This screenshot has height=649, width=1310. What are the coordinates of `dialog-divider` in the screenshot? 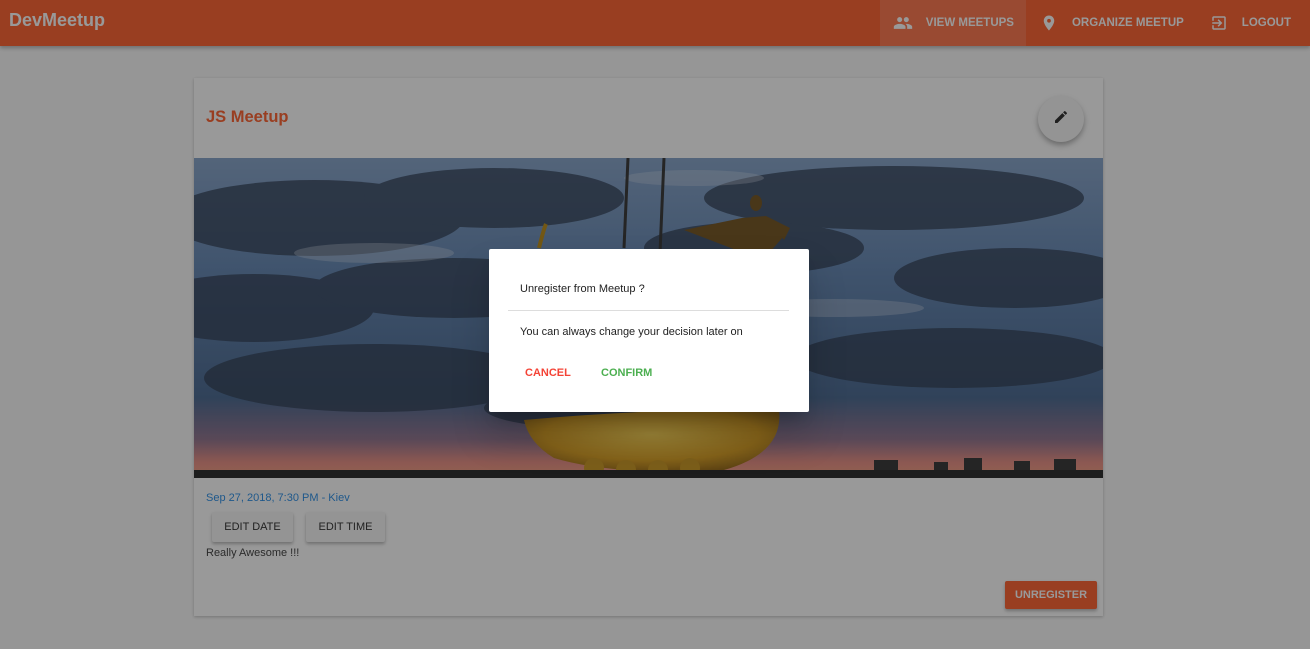 It's located at (648, 310).